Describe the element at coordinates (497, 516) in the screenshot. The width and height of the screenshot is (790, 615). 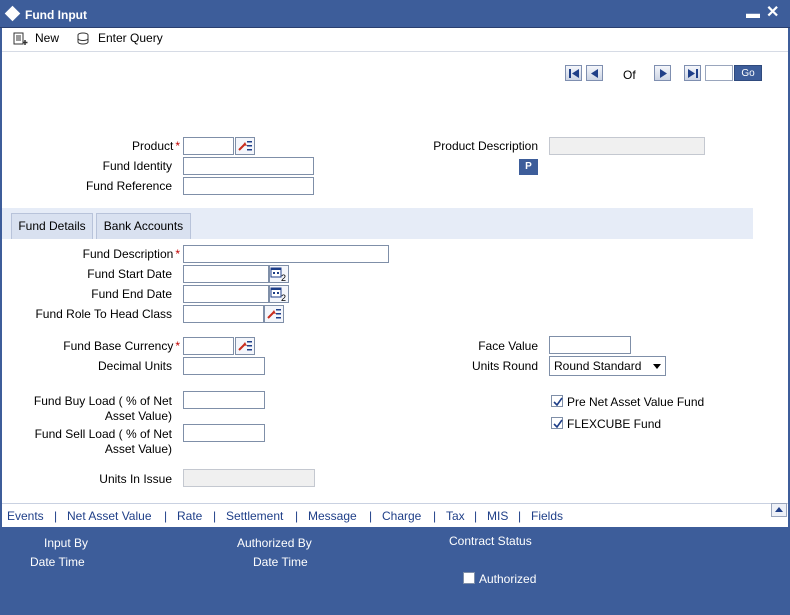
I see `link-mis: MIS` at that location.